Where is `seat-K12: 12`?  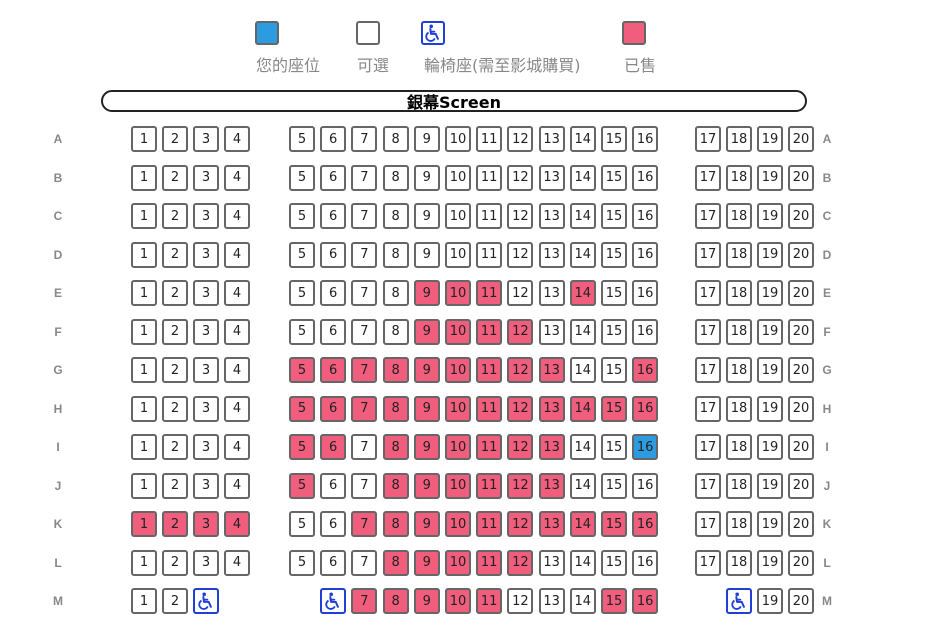
seat-K12: 12 is located at coordinates (520, 524).